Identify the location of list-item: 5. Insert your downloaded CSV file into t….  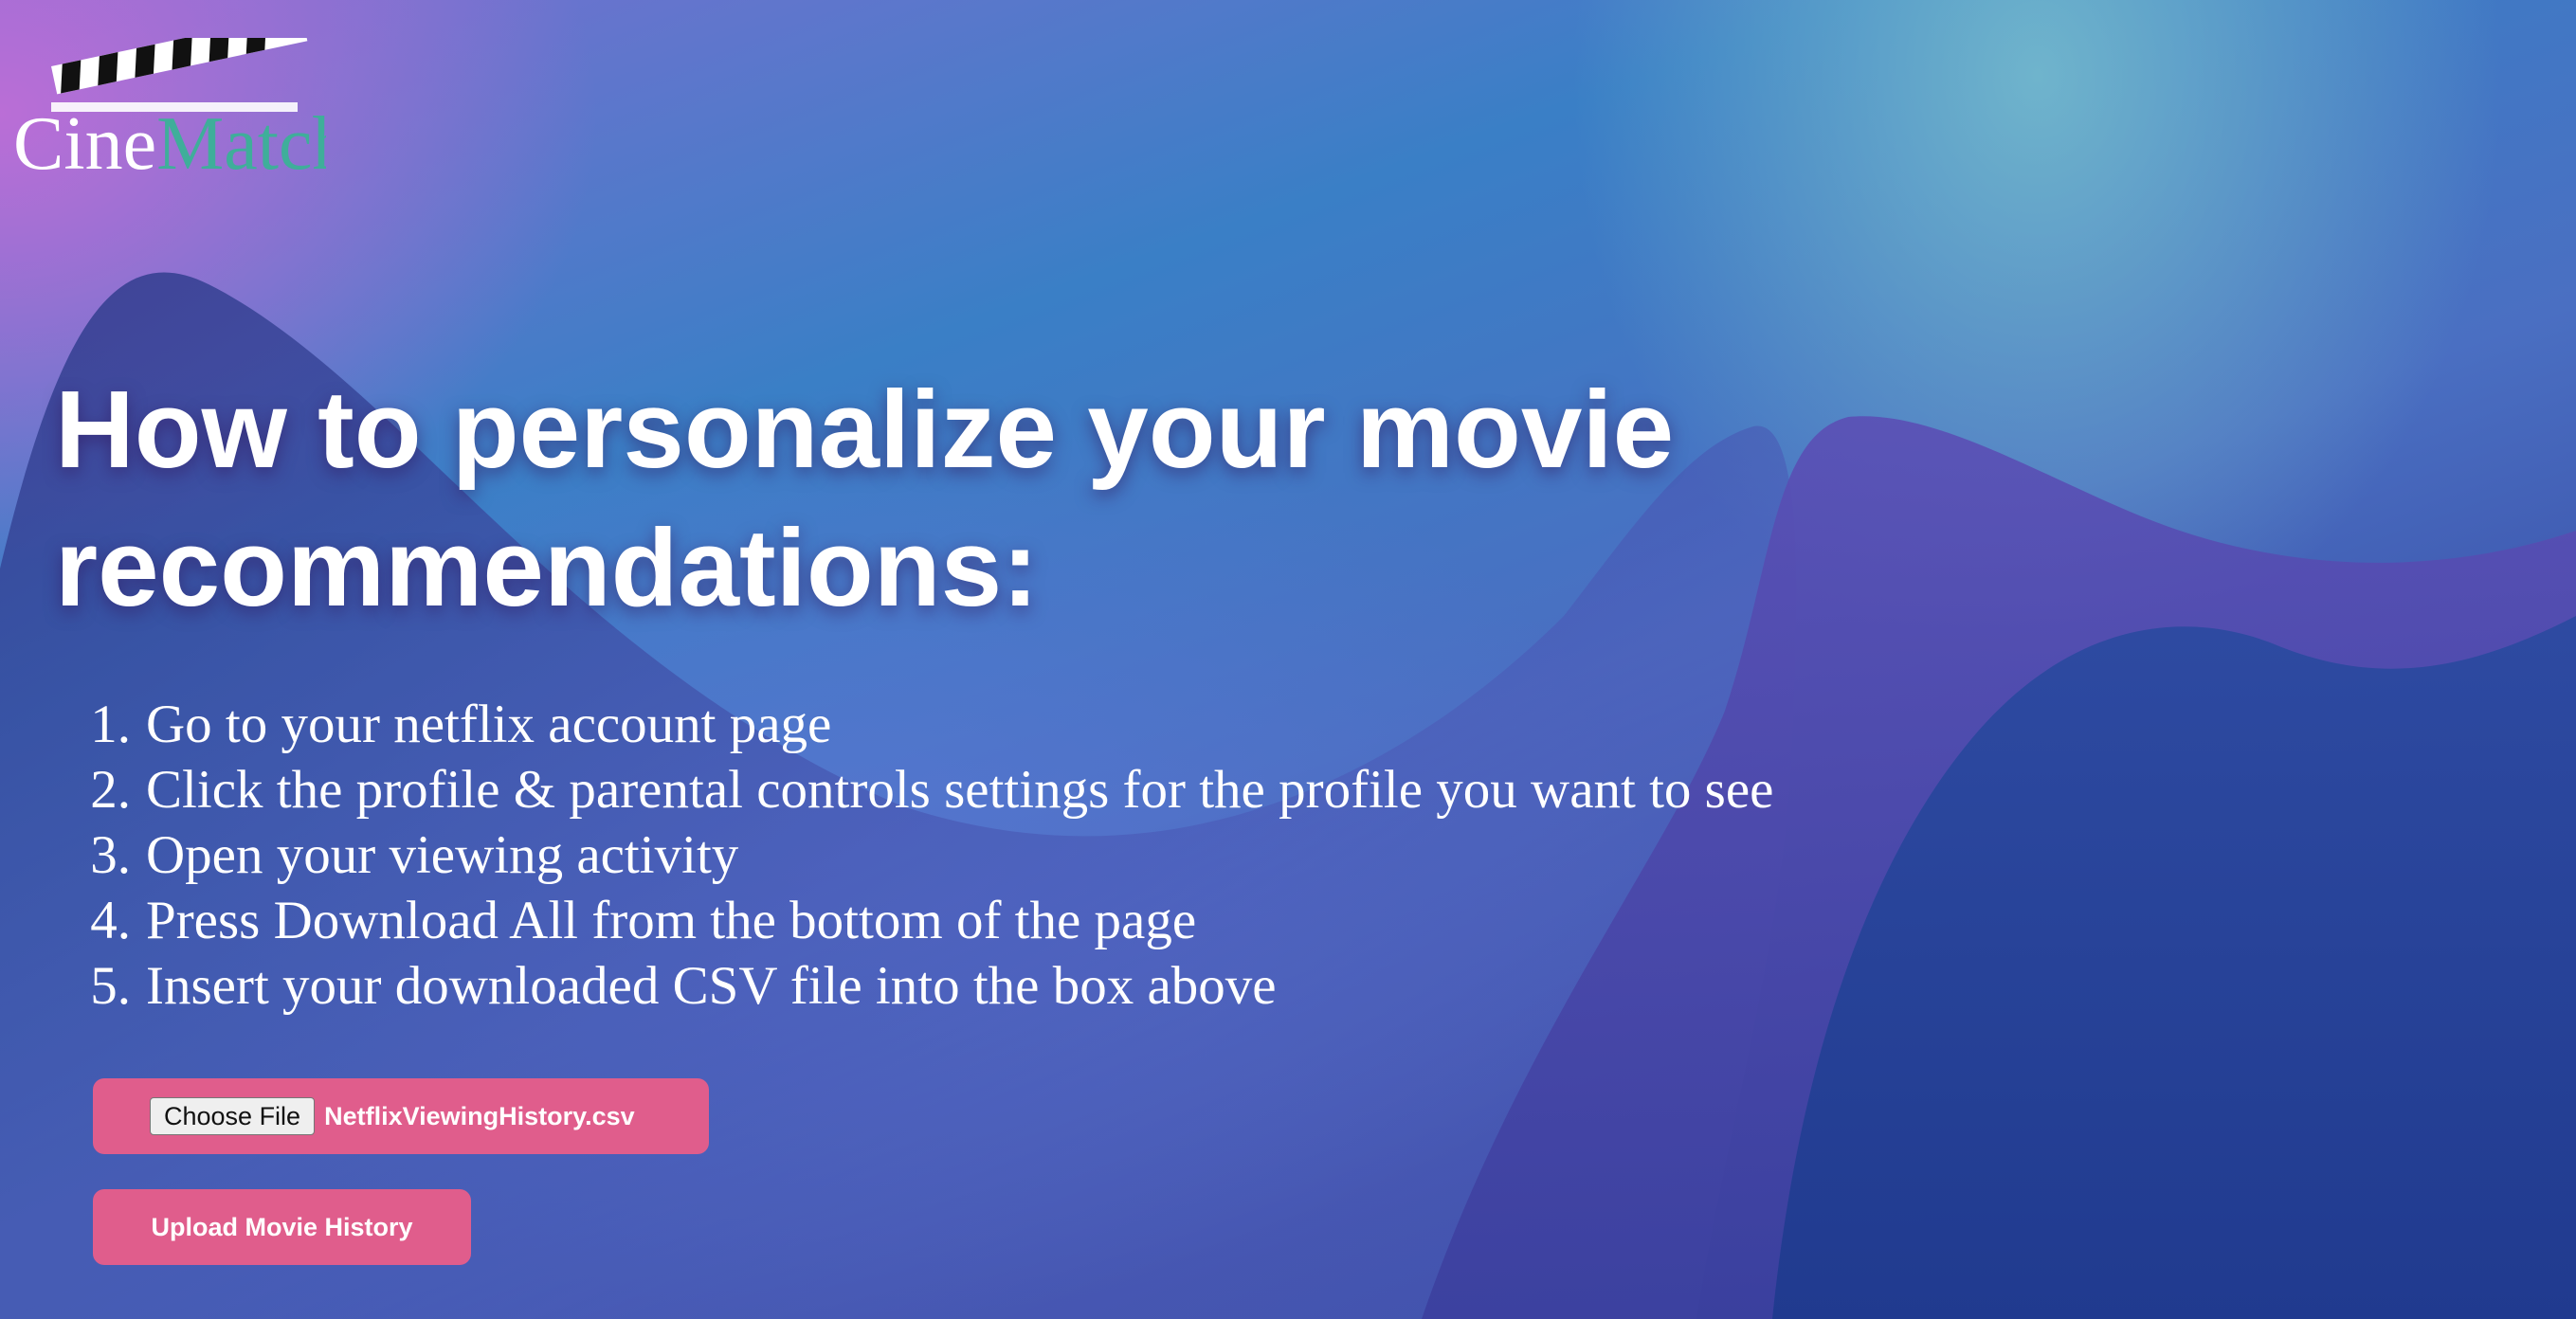
(921, 986).